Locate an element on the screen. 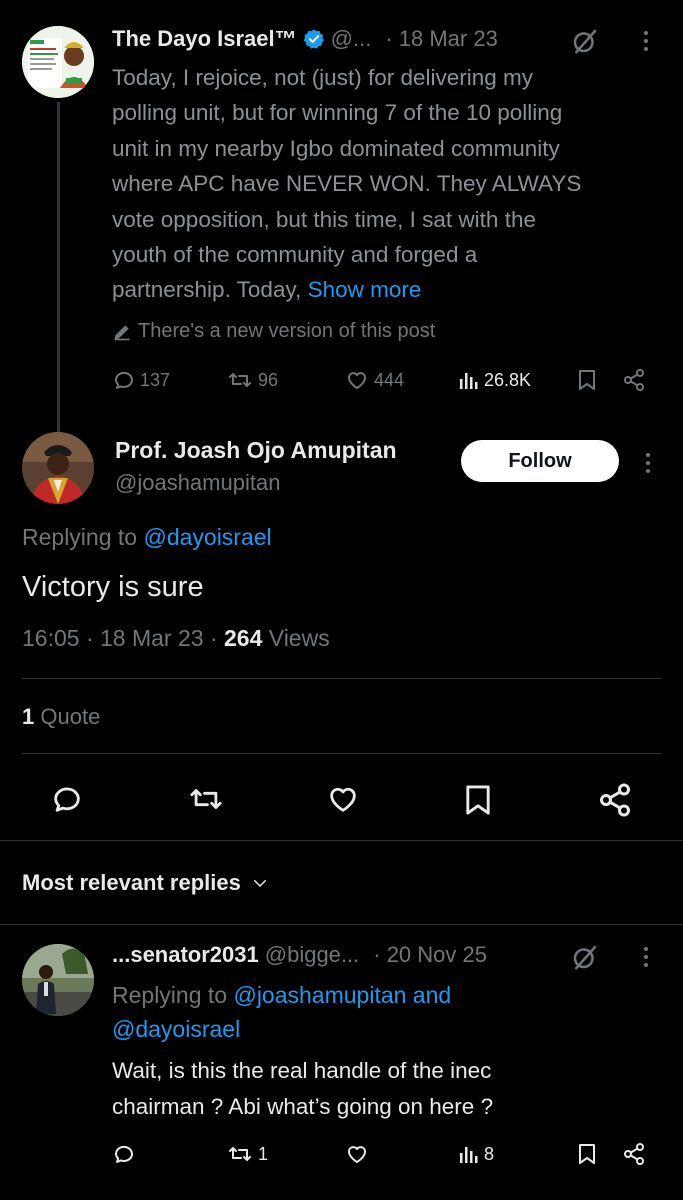 This screenshot has width=683, height=1200. repost-button: 1 is located at coordinates (247, 1154).